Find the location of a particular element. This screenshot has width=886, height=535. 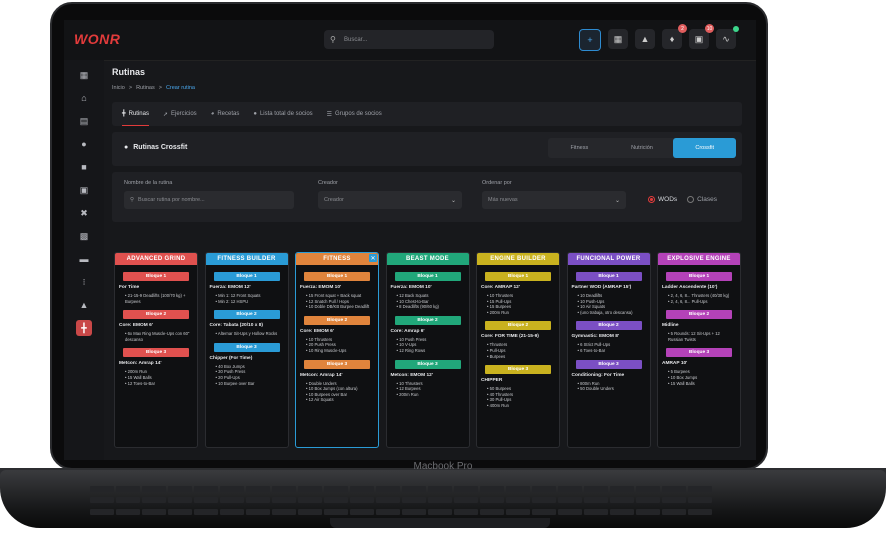

radio-wods: WODs is located at coordinates (662, 199).